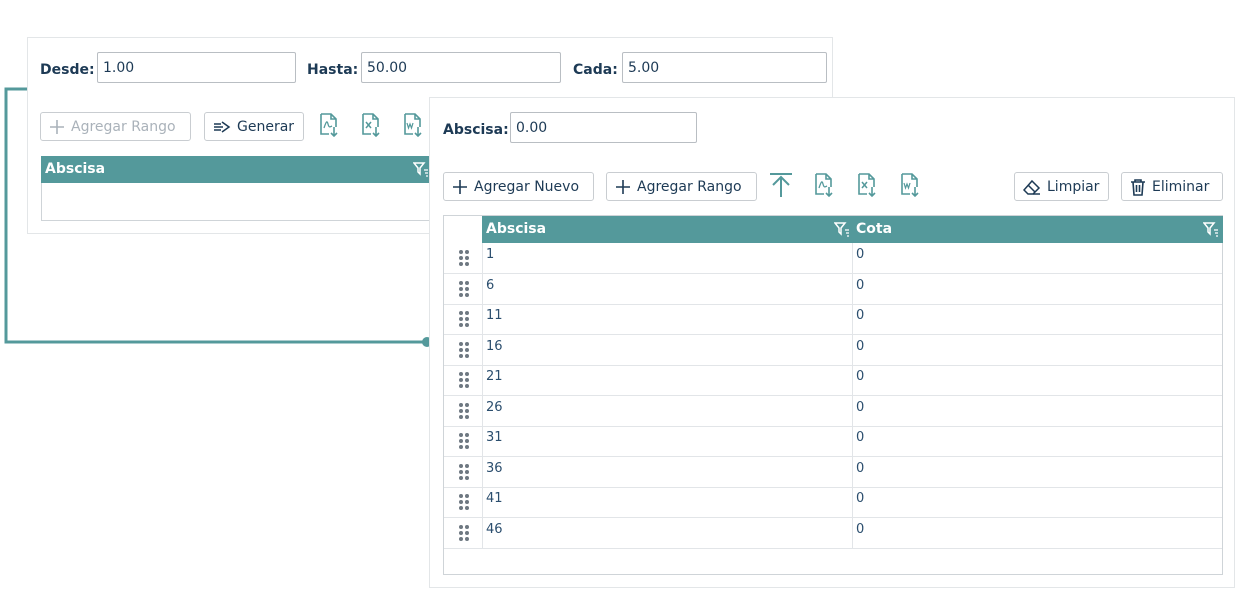 This screenshot has width=1242, height=603. Describe the element at coordinates (1181, 186) in the screenshot. I see `delete-label: Eliminar` at that location.